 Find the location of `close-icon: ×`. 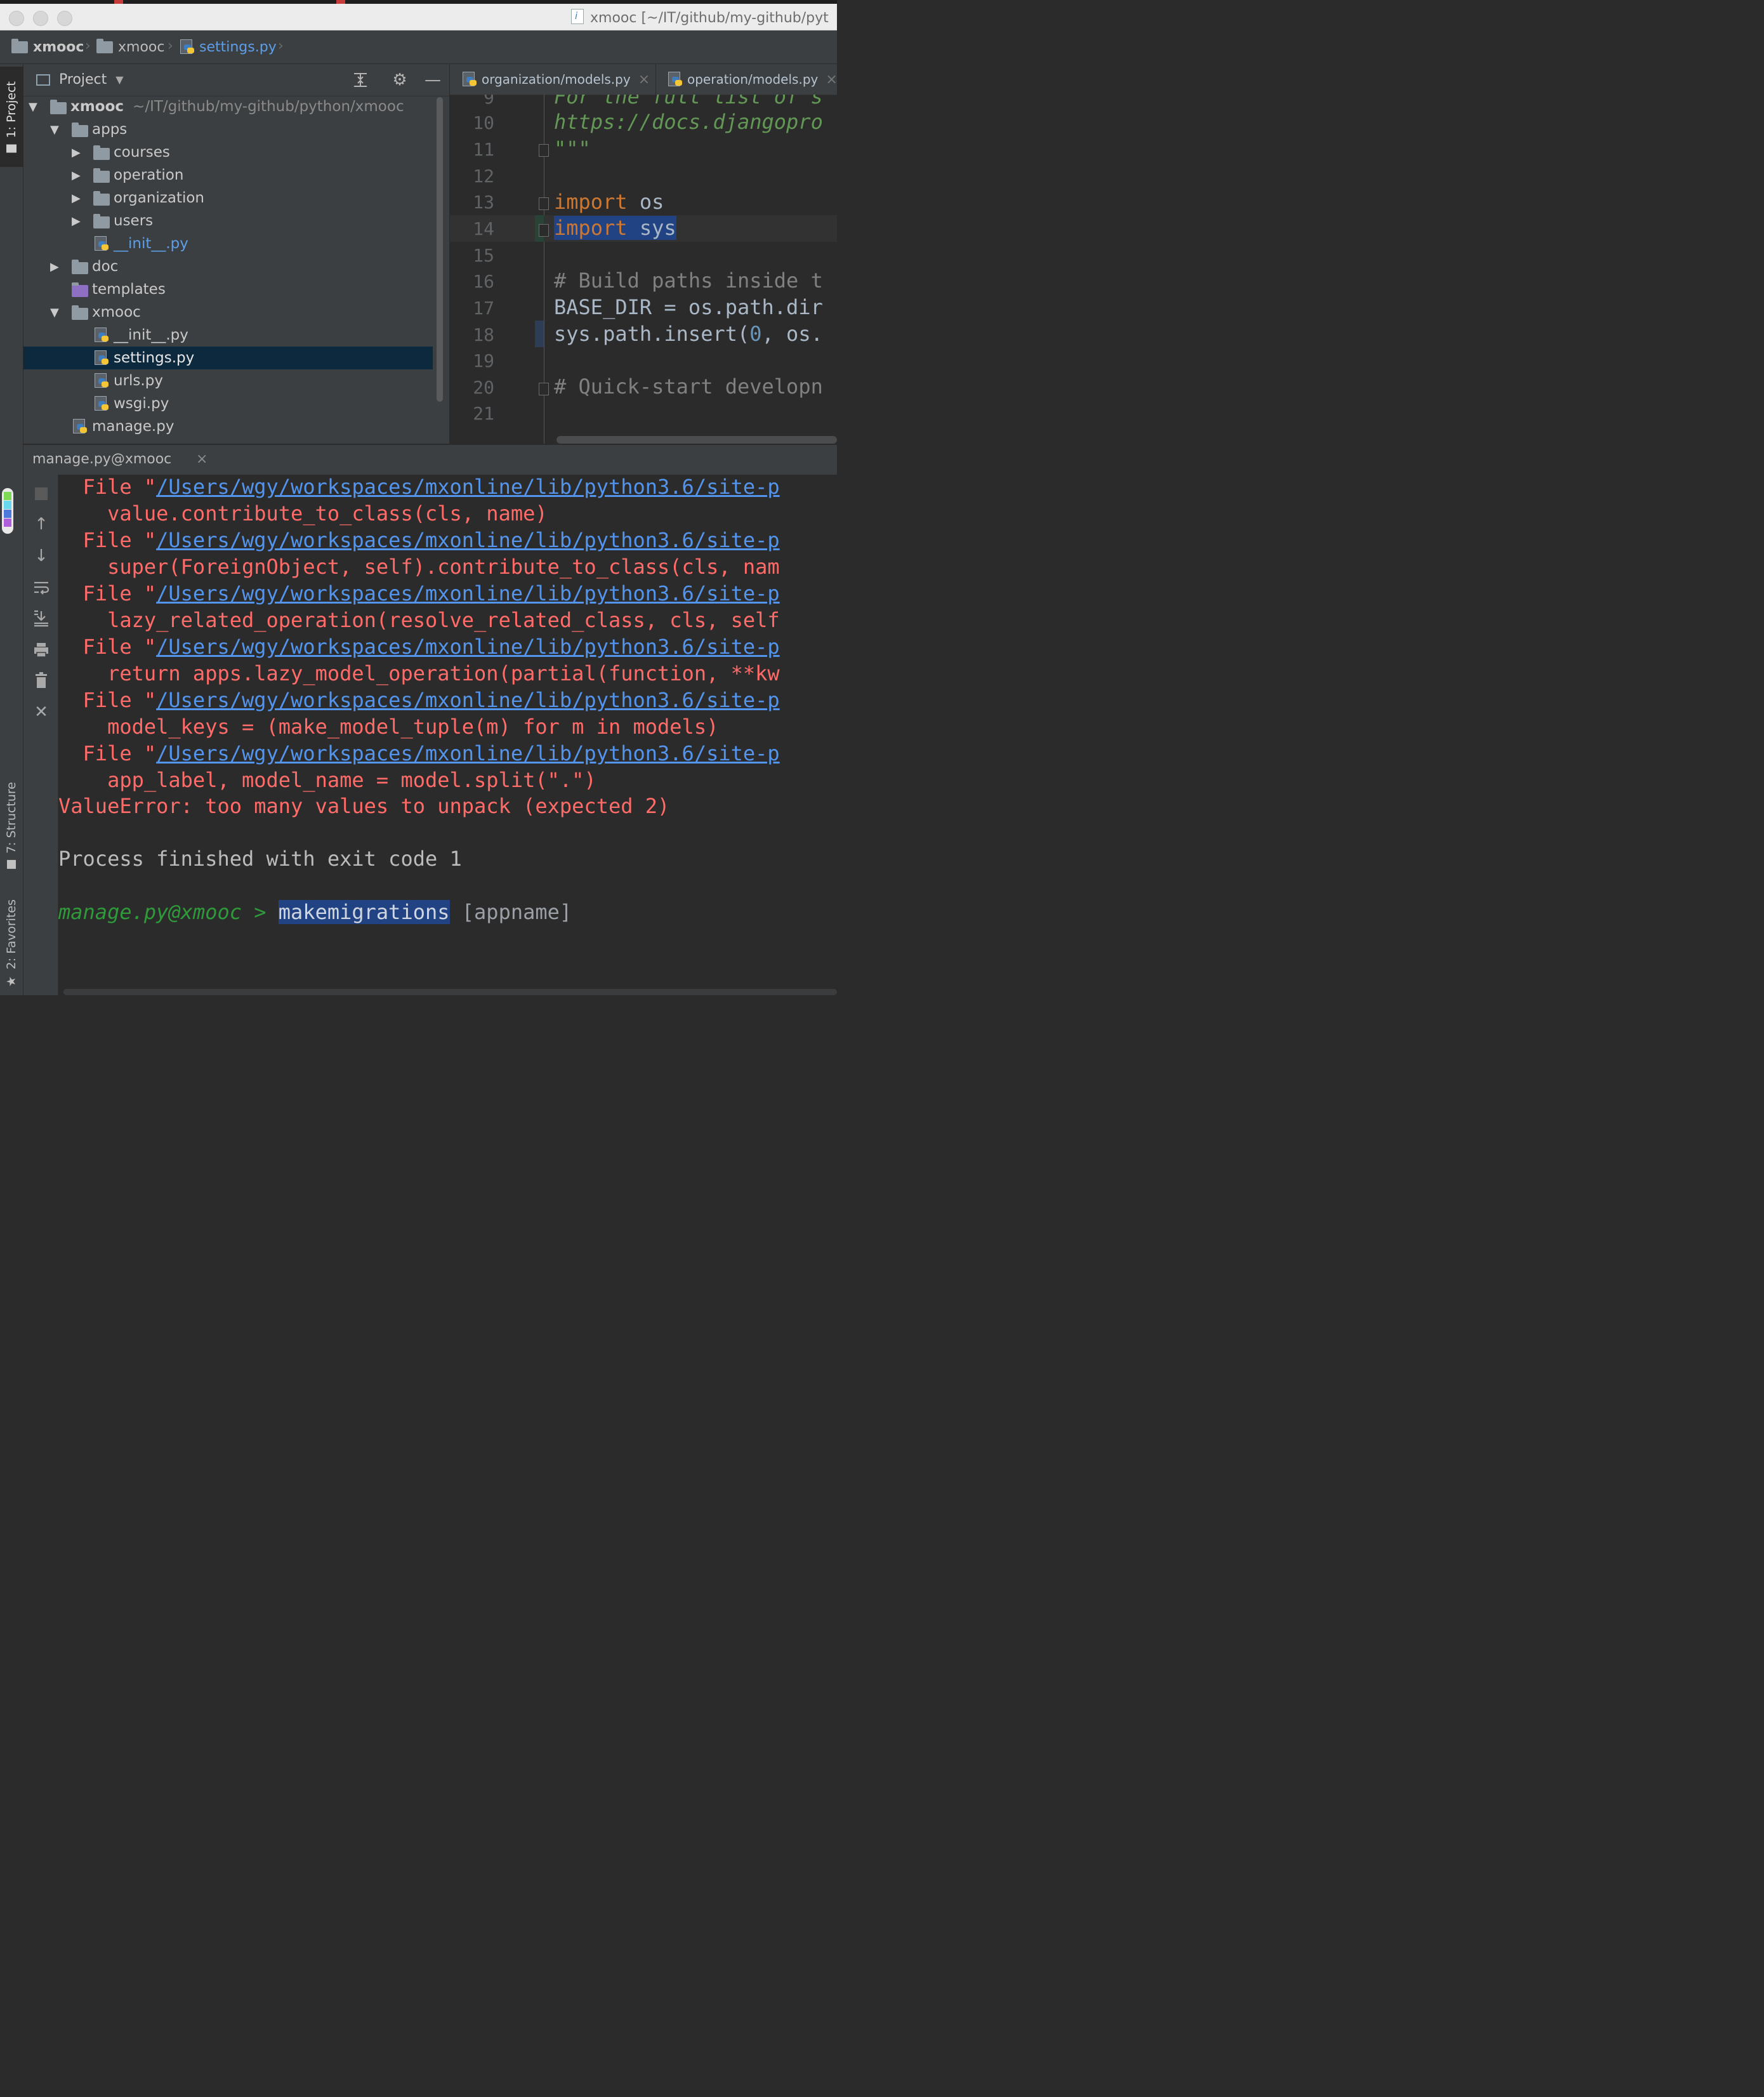

close-icon: × is located at coordinates (201, 459).